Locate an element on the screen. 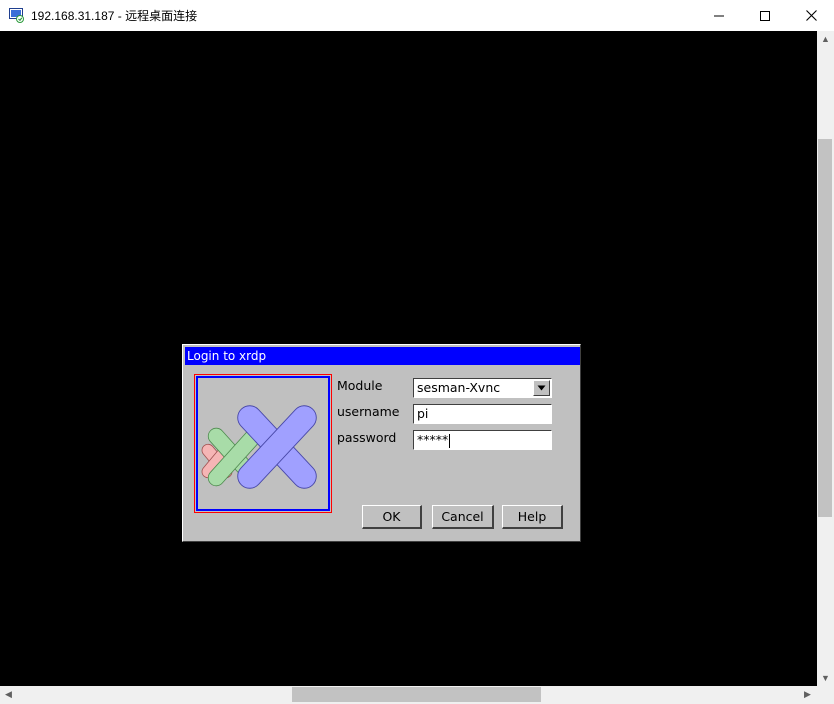 The height and width of the screenshot is (704, 834). window-title: 192.168.31.187 - 远程桌面连接 is located at coordinates (114, 16).